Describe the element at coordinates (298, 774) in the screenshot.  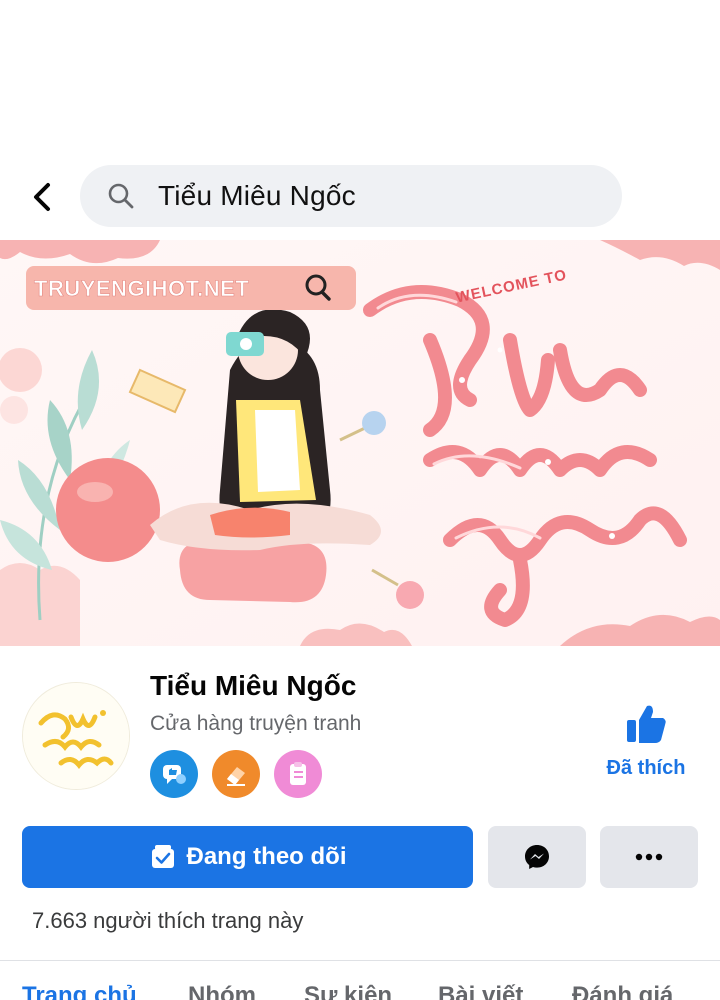
I see `clipboard-badge-icon` at that location.